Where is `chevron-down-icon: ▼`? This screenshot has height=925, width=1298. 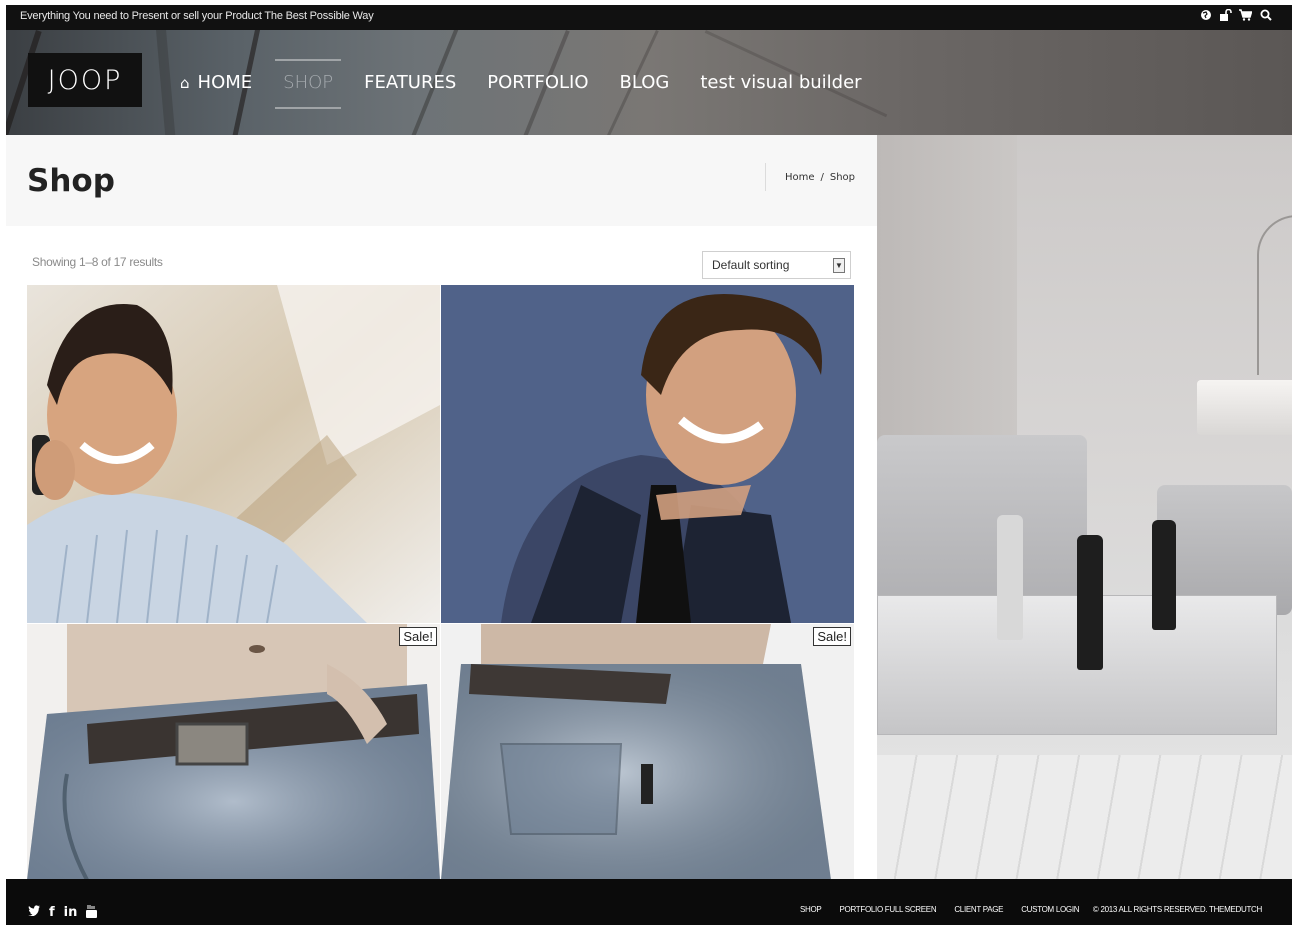
chevron-down-icon: ▼ is located at coordinates (839, 265).